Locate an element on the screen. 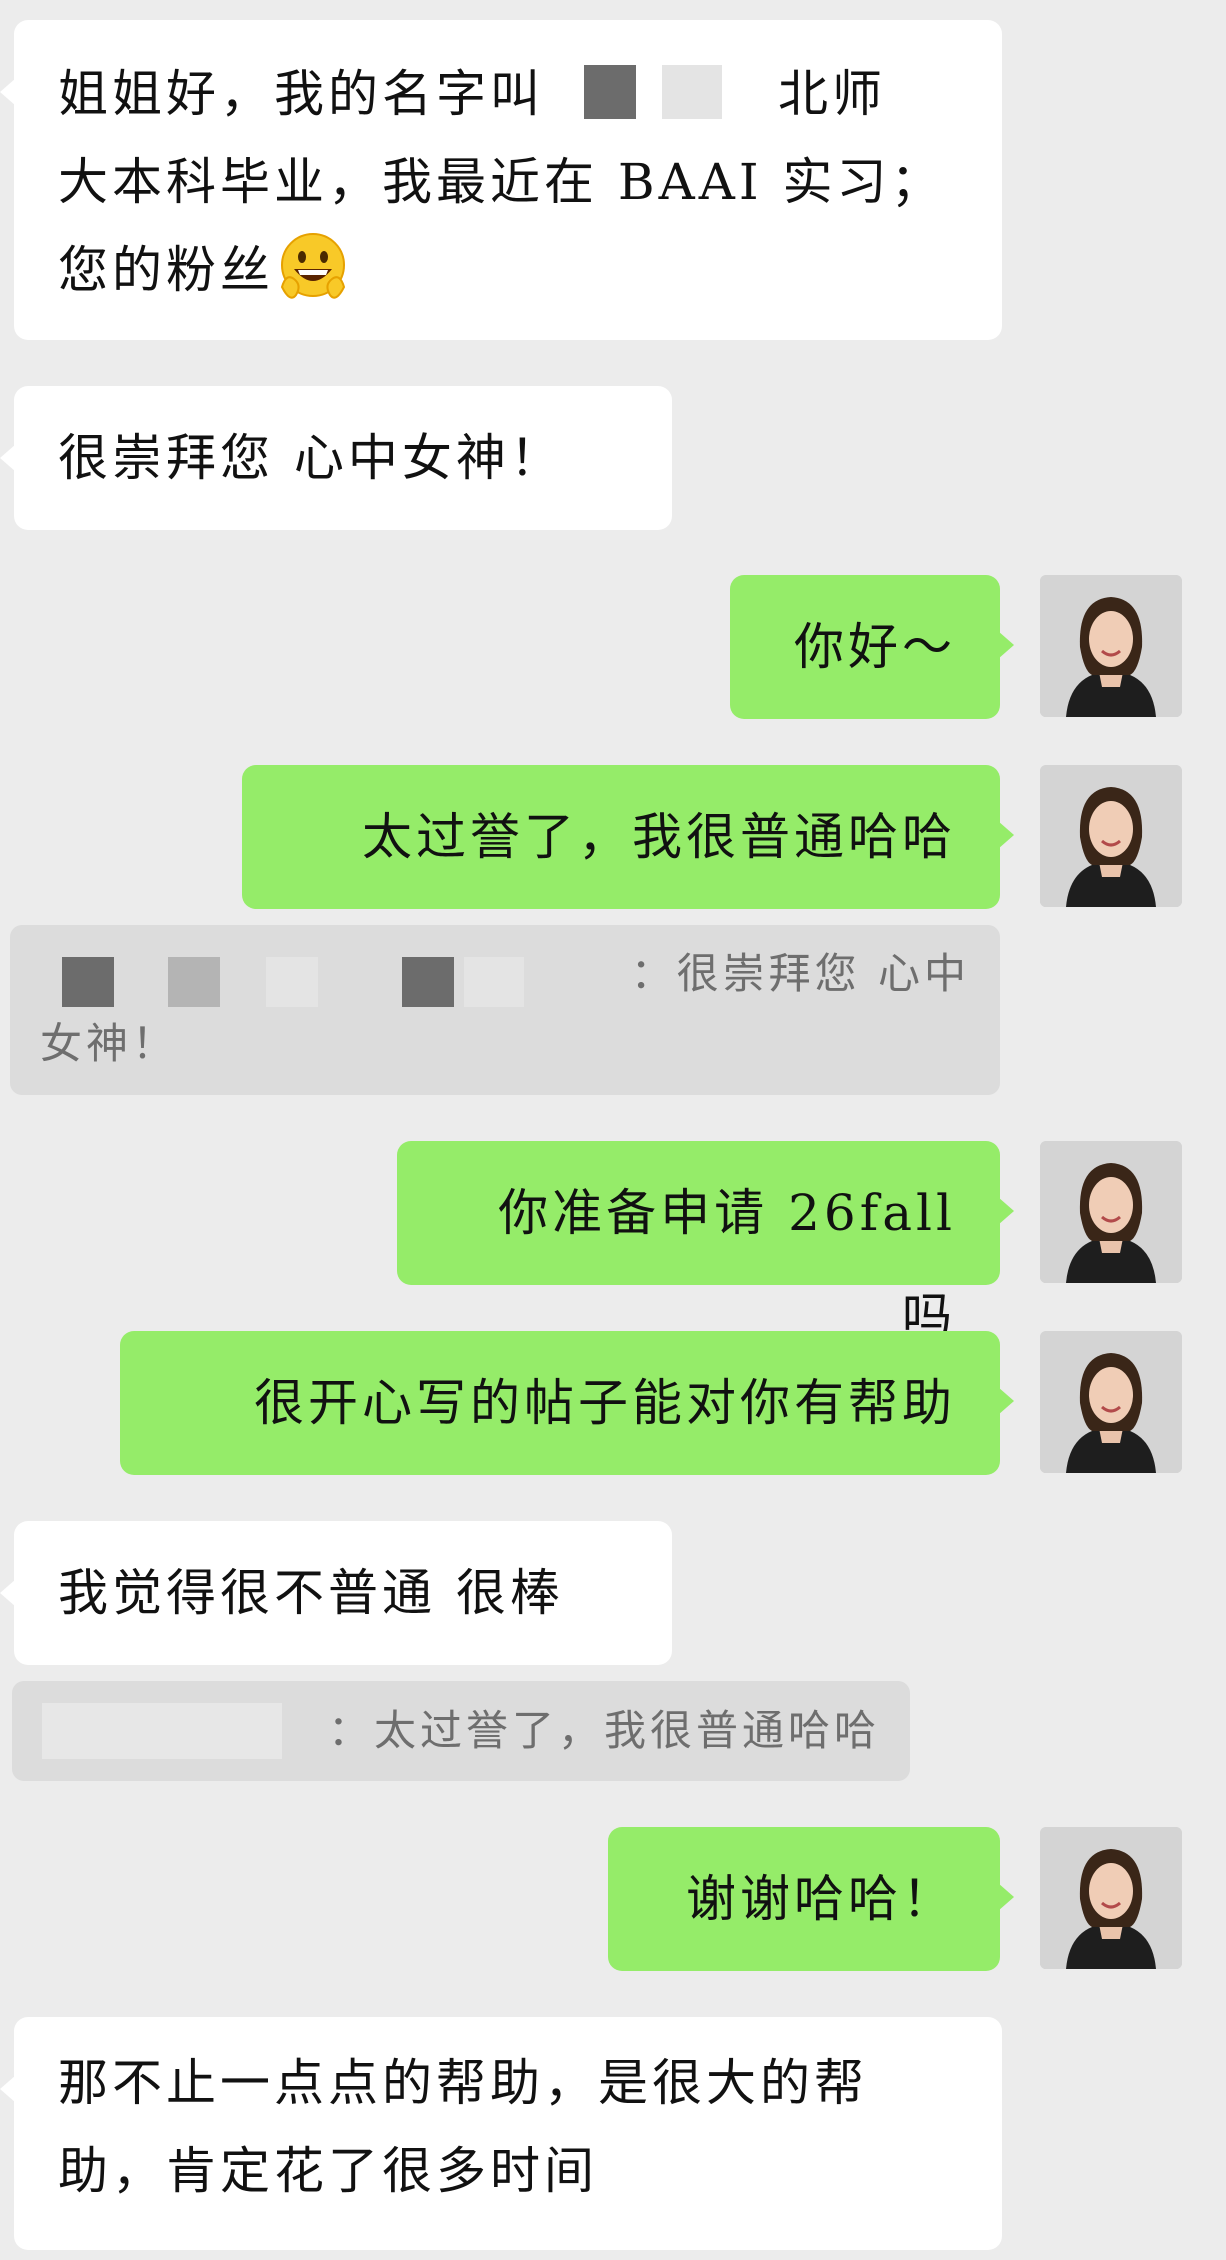 Image resolution: width=1226 pixels, height=2260 pixels. message-bubble-outgoing: 很开心写的帖子能对你有帮助 is located at coordinates (567, 1403).